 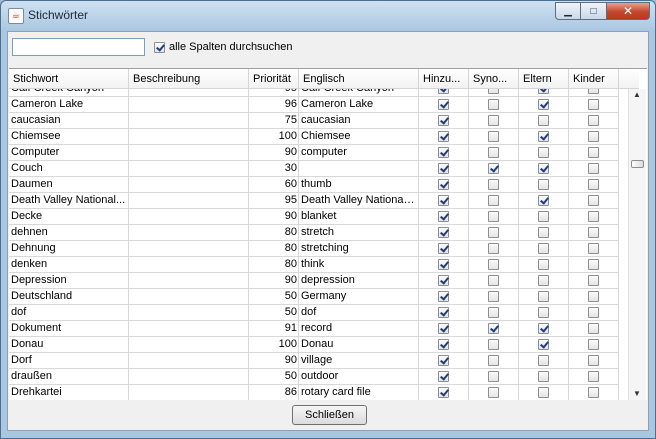 I want to click on cell-stichwort: Depression, so click(x=69, y=281).